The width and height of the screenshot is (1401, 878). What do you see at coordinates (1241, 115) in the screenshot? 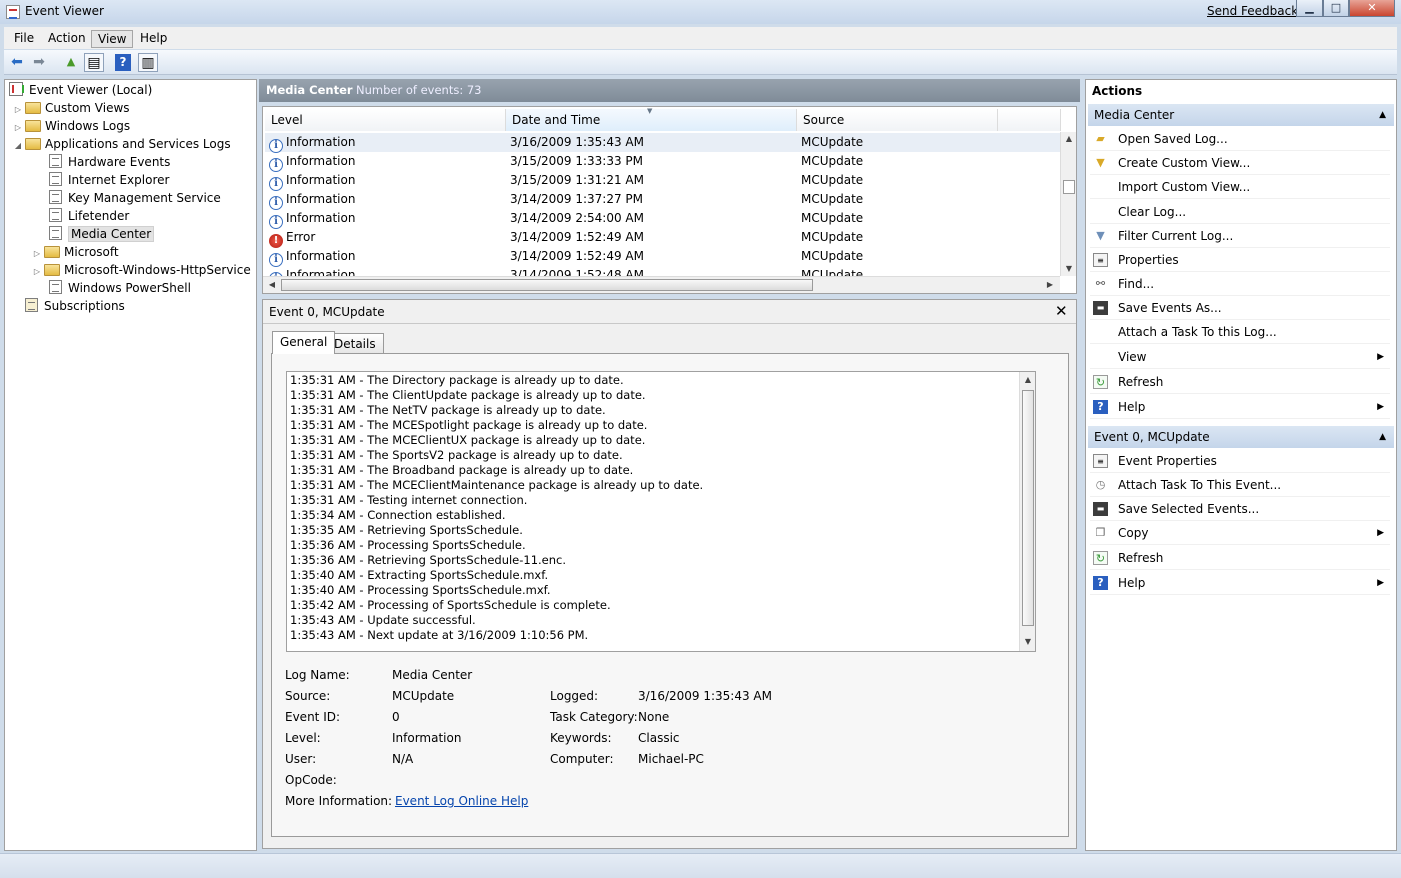
I see `section-media-center: Media Center ▲` at bounding box center [1241, 115].